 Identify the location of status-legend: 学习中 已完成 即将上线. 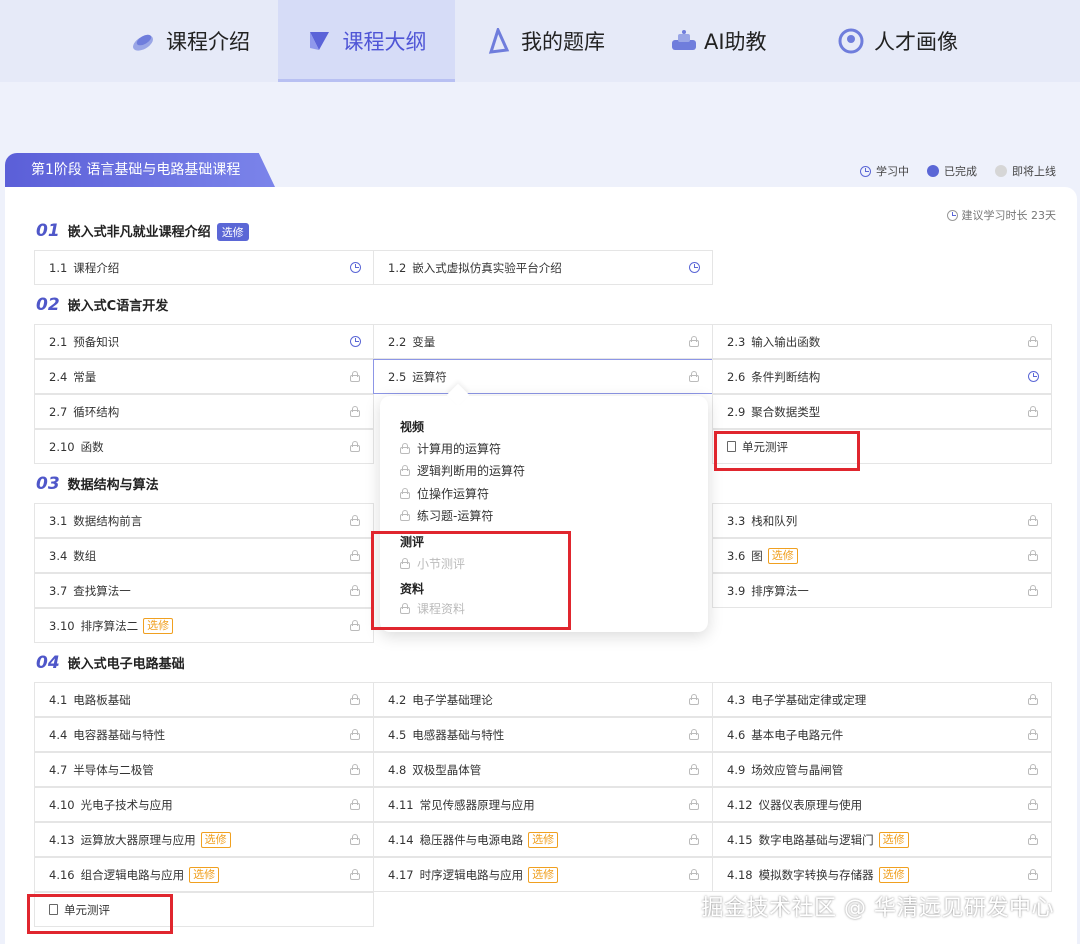
(958, 171).